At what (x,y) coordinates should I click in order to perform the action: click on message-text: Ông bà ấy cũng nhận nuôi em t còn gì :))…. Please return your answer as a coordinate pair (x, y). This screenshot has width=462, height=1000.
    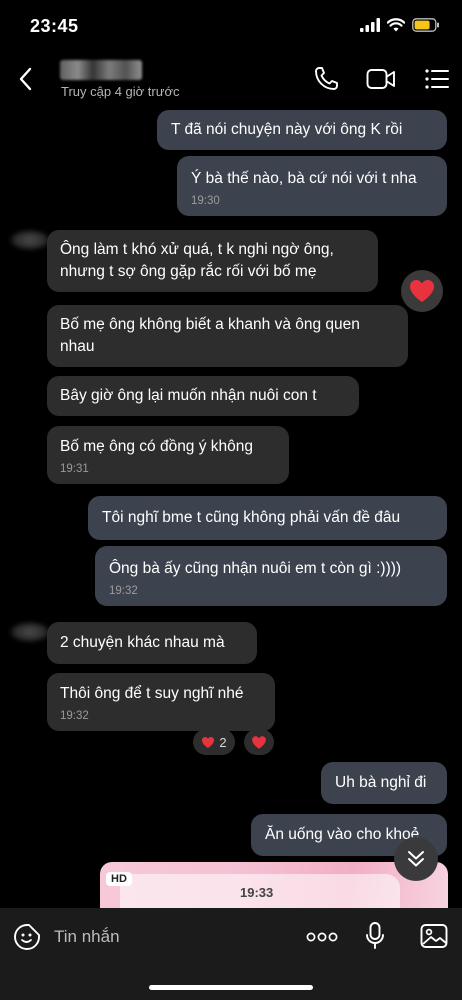
    Looking at the image, I should click on (255, 568).